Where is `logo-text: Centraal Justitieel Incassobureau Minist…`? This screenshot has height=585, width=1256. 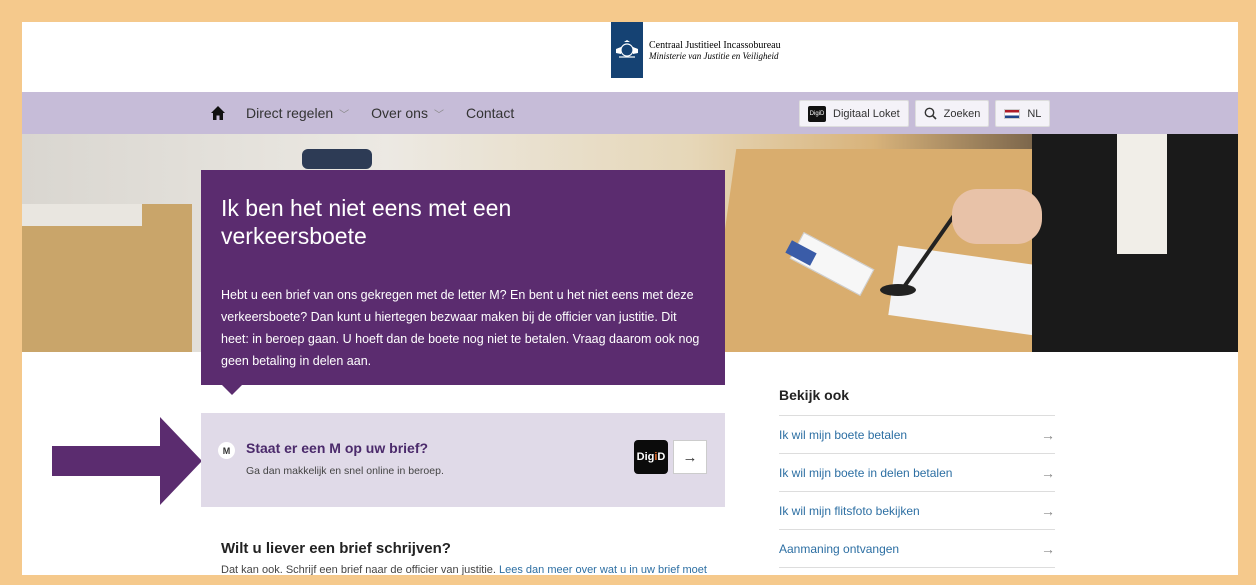 logo-text: Centraal Justitieel Incassobureau Minist… is located at coordinates (715, 50).